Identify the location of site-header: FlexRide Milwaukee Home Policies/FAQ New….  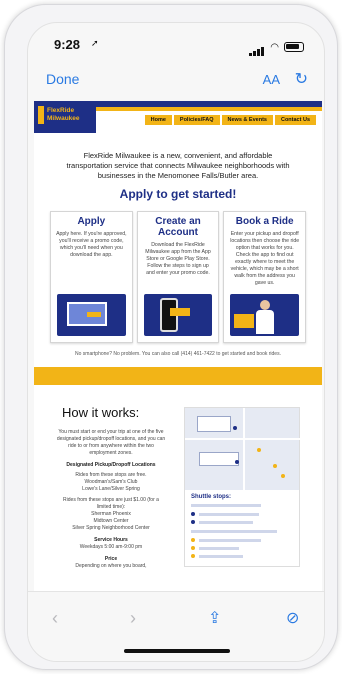
(178, 117).